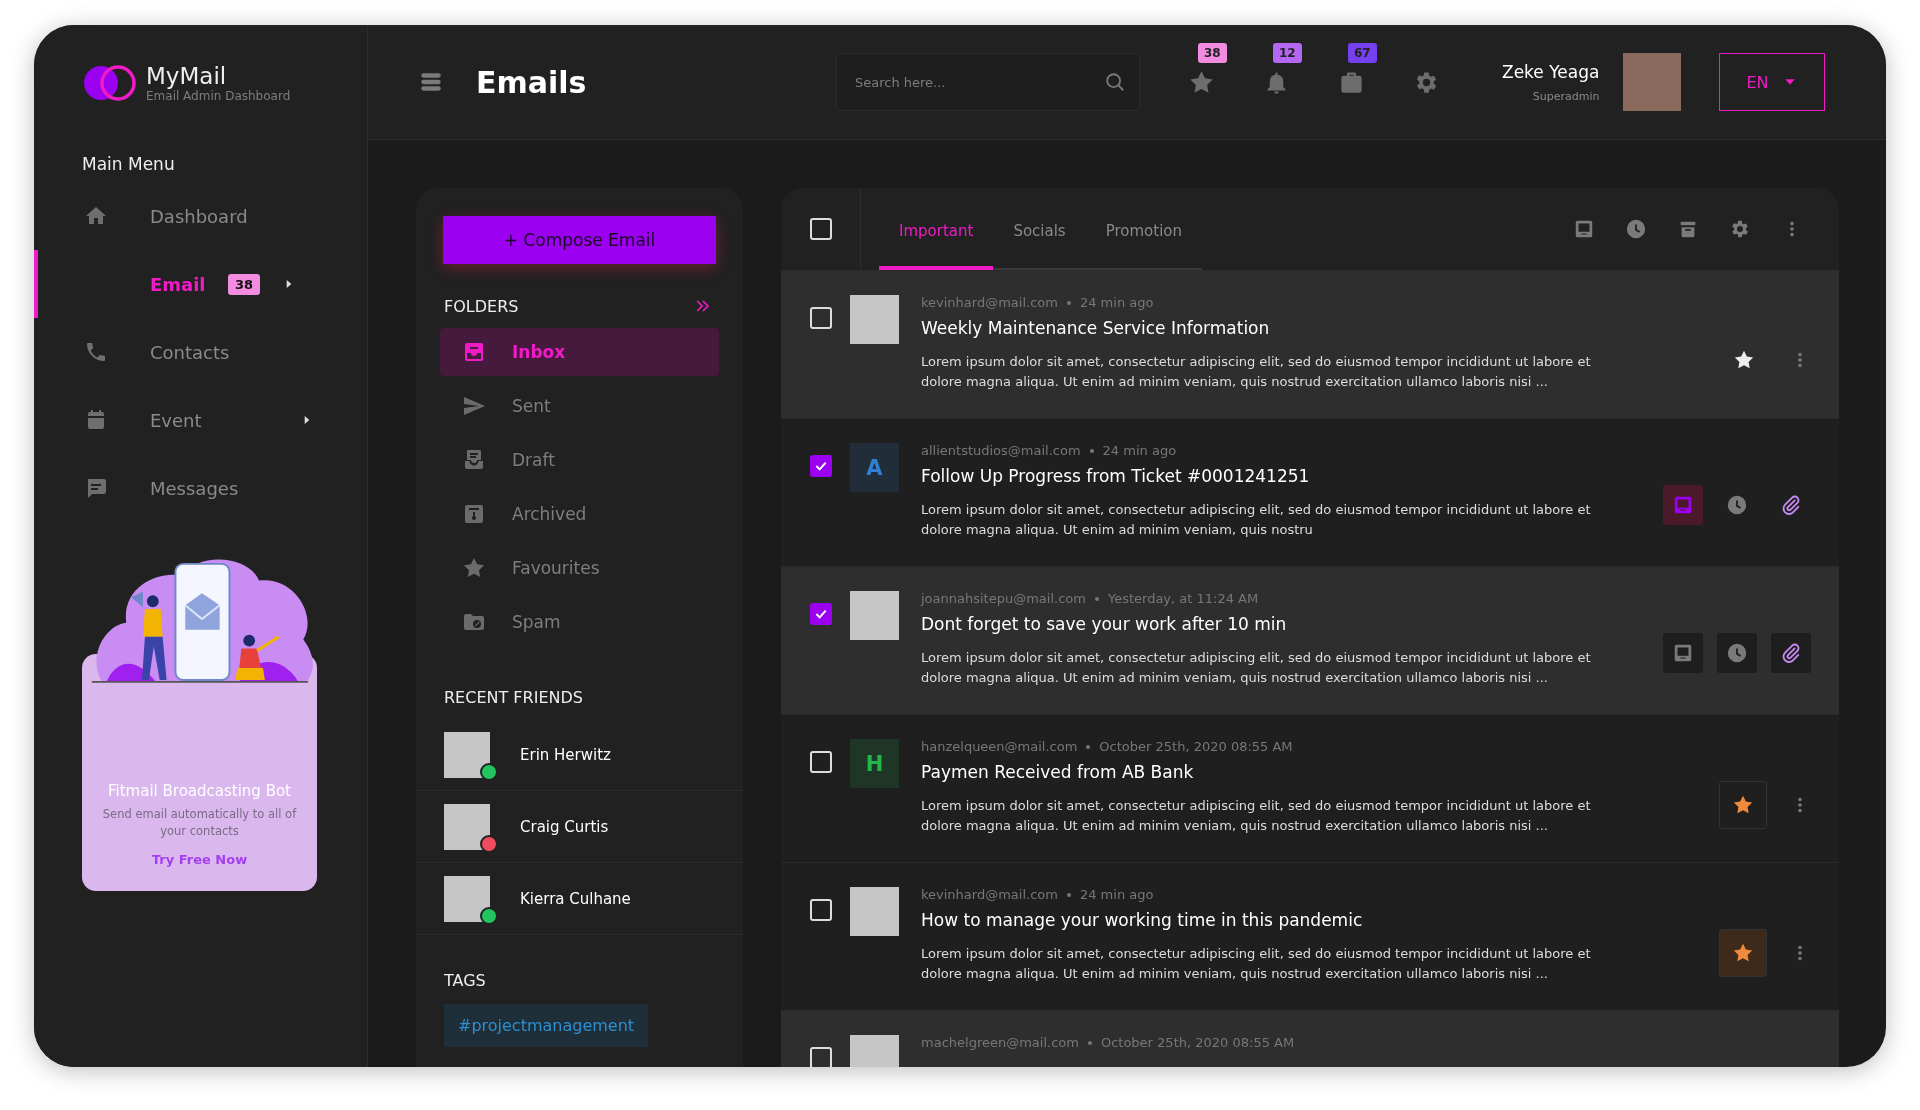 The height and width of the screenshot is (1110, 1920). Describe the element at coordinates (96, 352) in the screenshot. I see `phone-icon` at that location.